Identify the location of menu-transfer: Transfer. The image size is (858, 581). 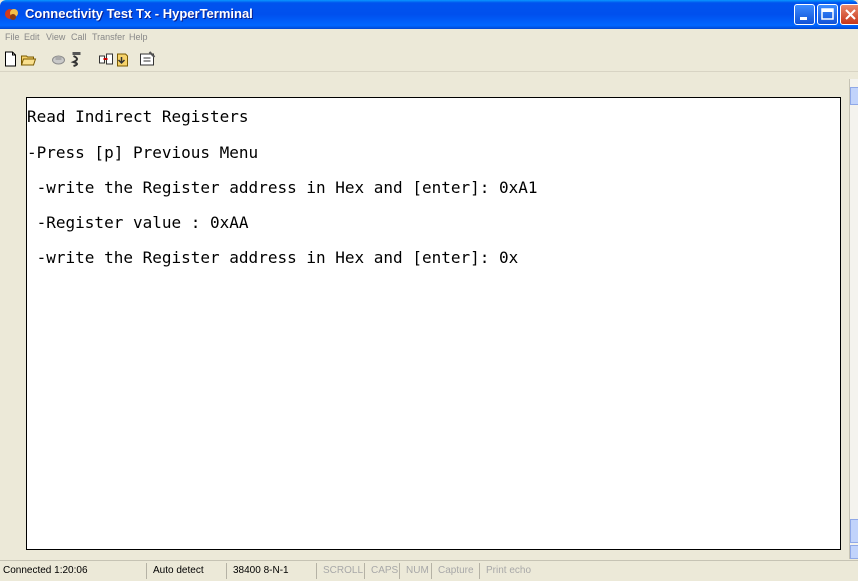
(108, 37).